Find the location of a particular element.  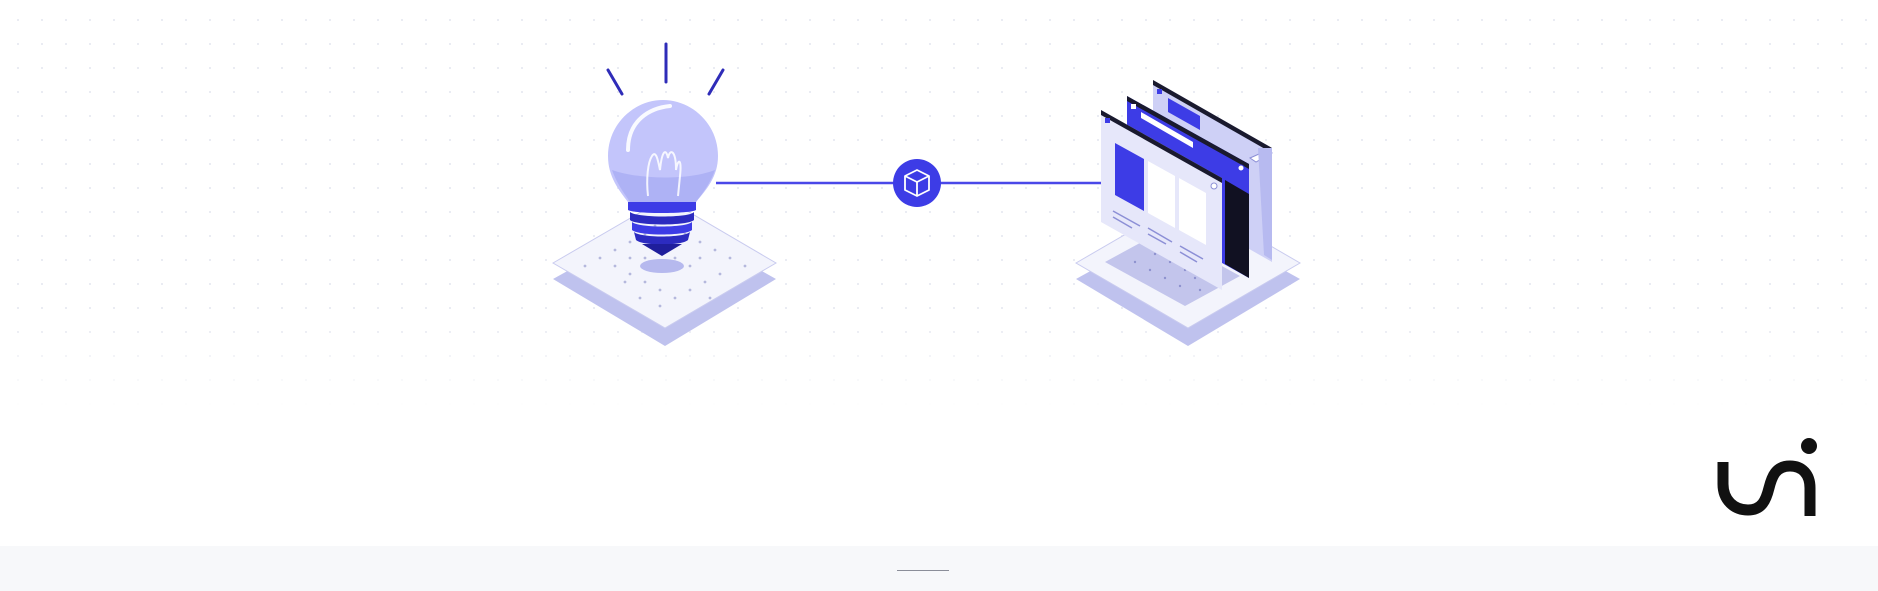

drag-handle is located at coordinates (923, 570).